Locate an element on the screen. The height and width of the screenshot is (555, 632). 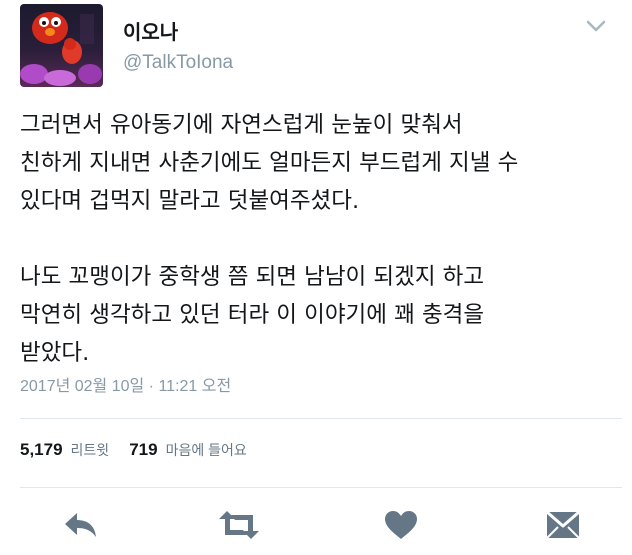
reply-button is located at coordinates (81, 525).